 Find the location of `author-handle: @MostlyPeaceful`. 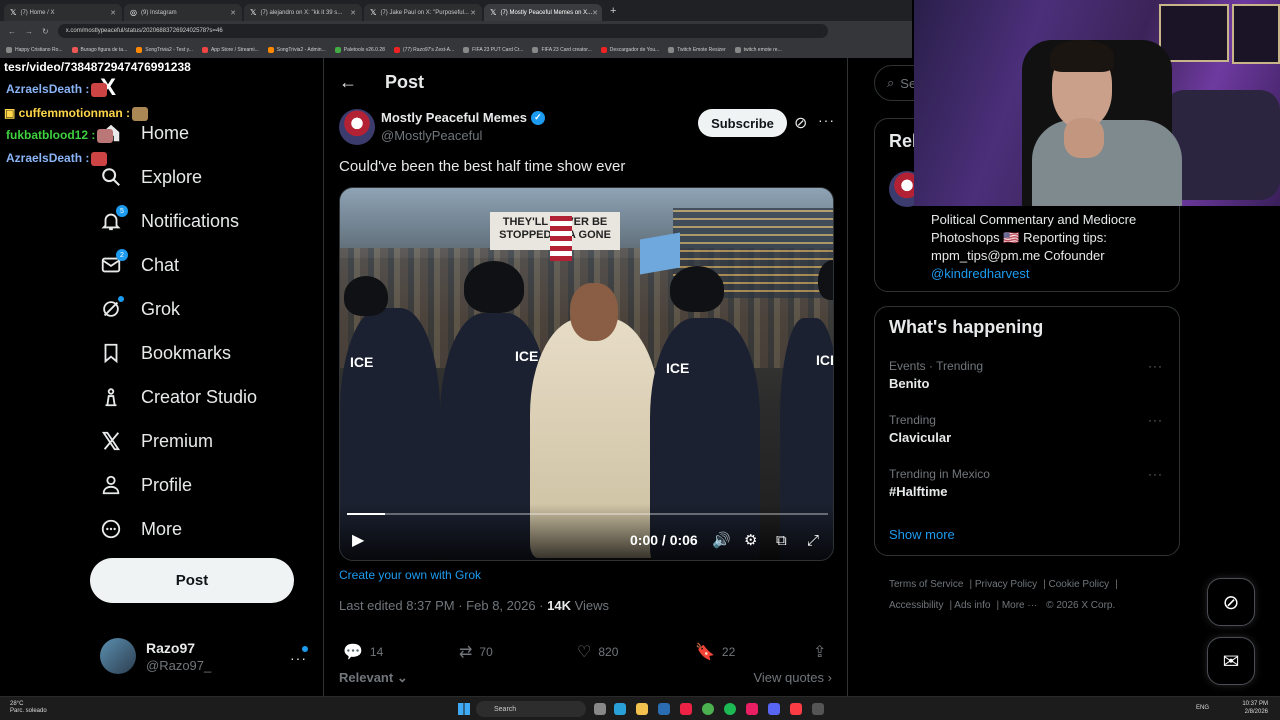

author-handle: @MostlyPeaceful is located at coordinates (431, 135).